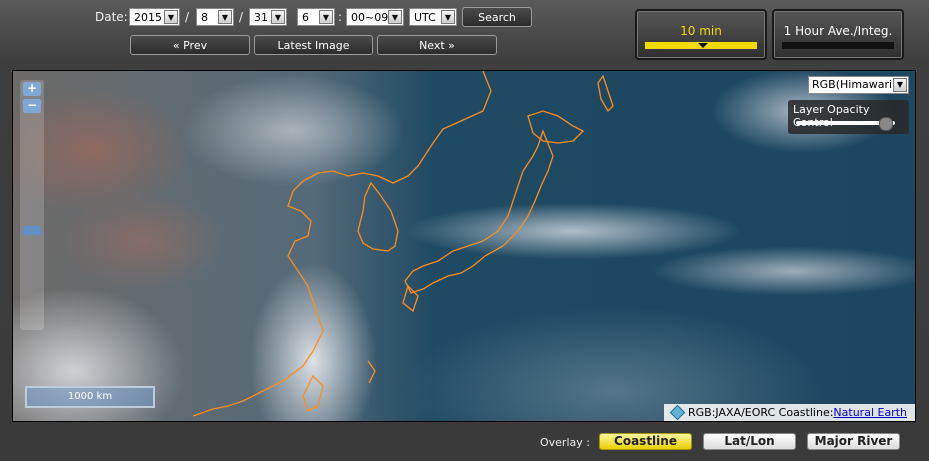 The width and height of the screenshot is (929, 461). I want to click on ten-min-mode-button: 10 min, so click(701, 34).